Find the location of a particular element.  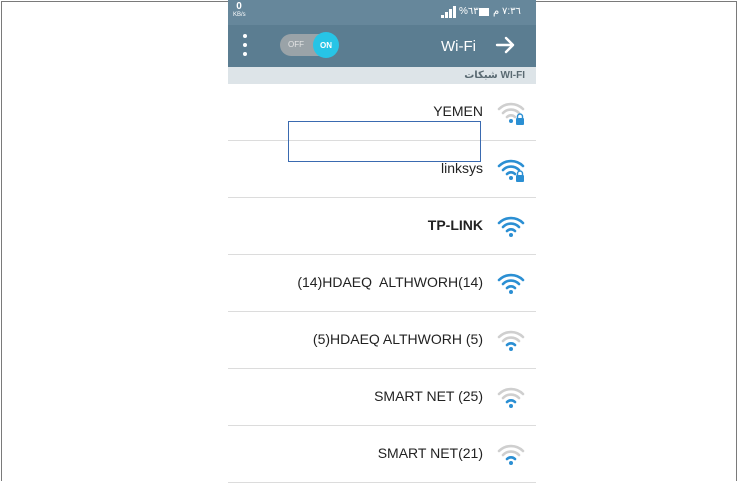

network-name: (14)HDAEQ ALTHWORH(14) is located at coordinates (390, 282).